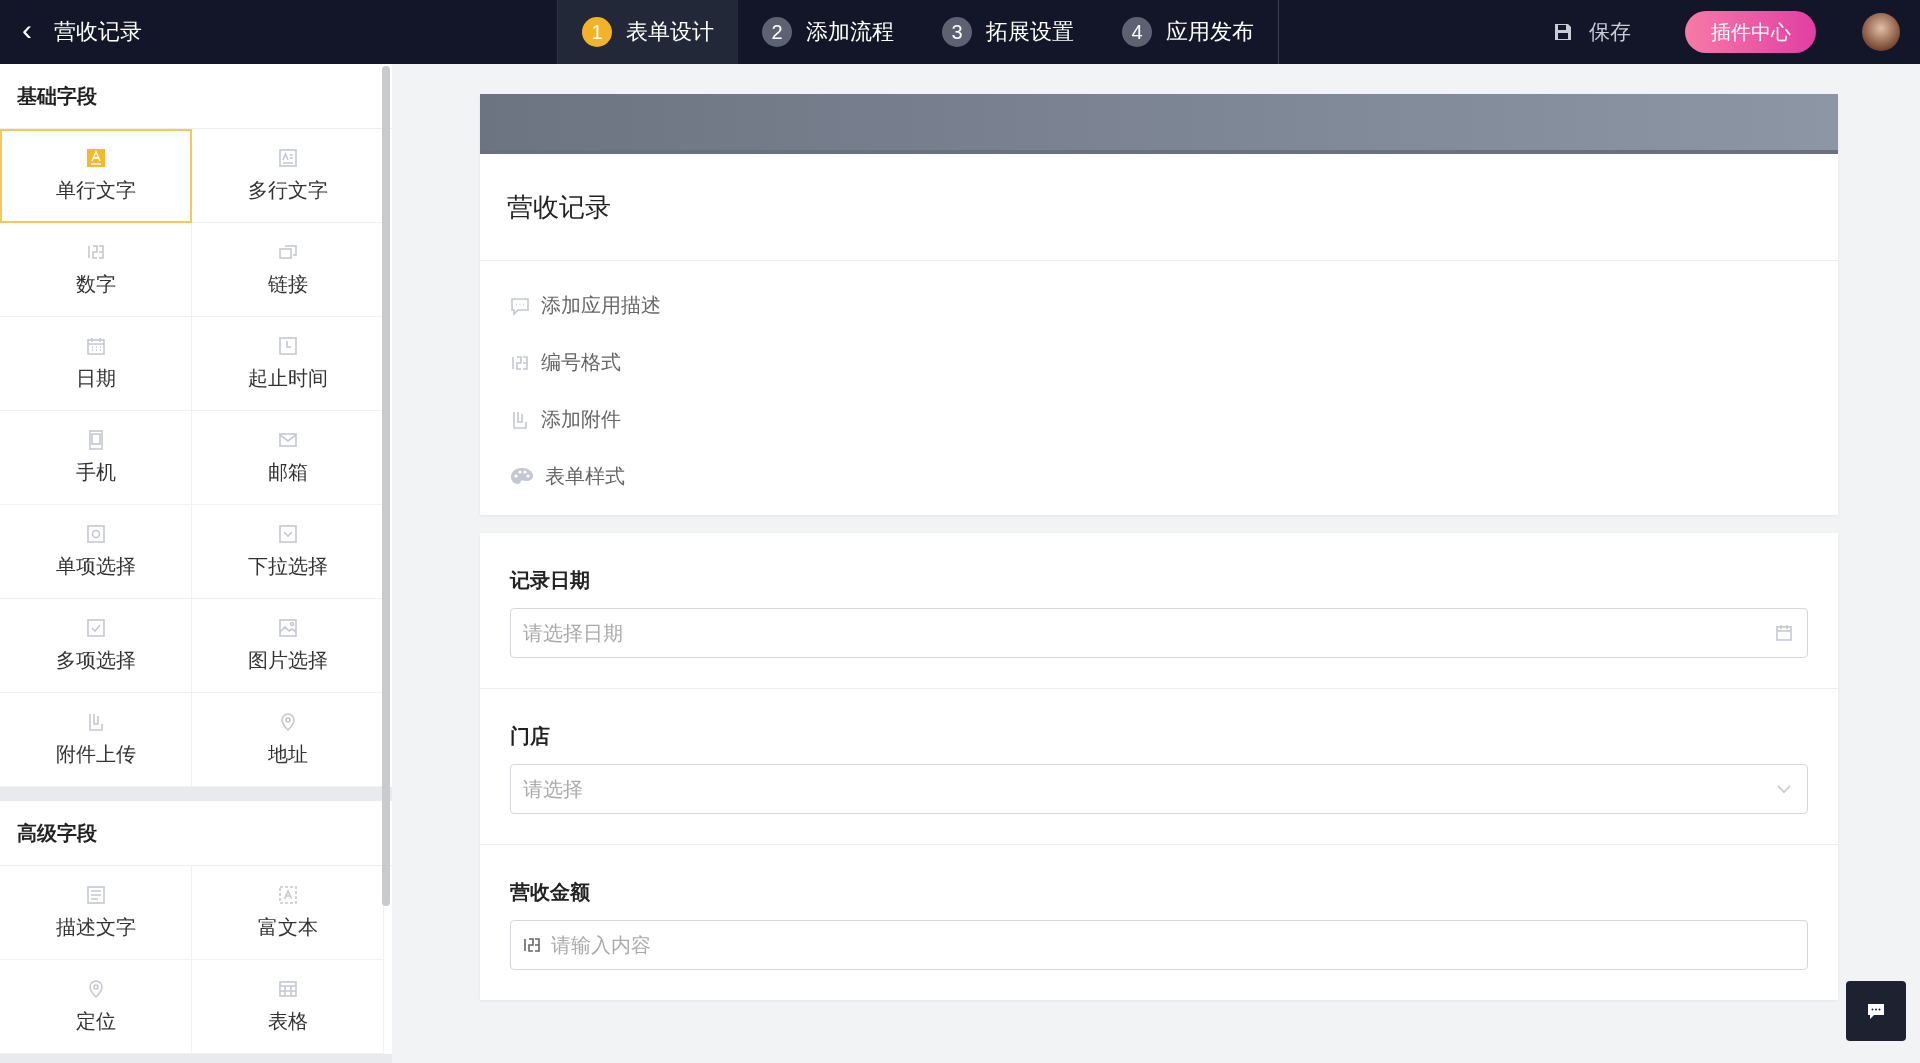 The width and height of the screenshot is (1920, 1063). Describe the element at coordinates (95, 627) in the screenshot. I see `checkbox-icon` at that location.